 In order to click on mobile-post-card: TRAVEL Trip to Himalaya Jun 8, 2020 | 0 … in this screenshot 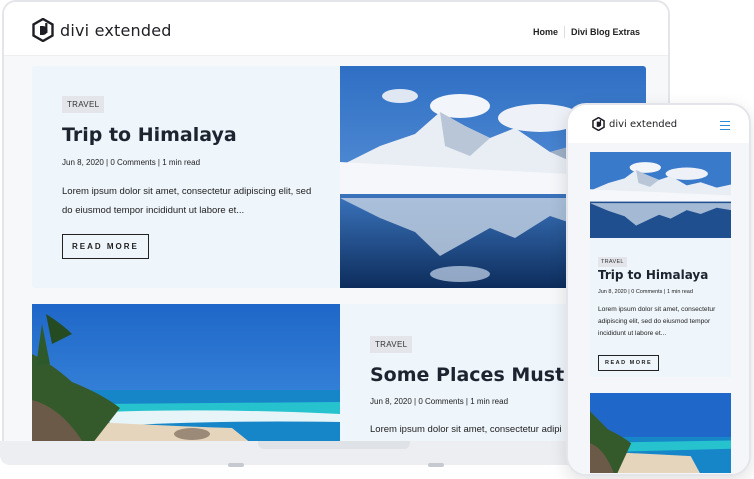, I will do `click(660, 264)`.